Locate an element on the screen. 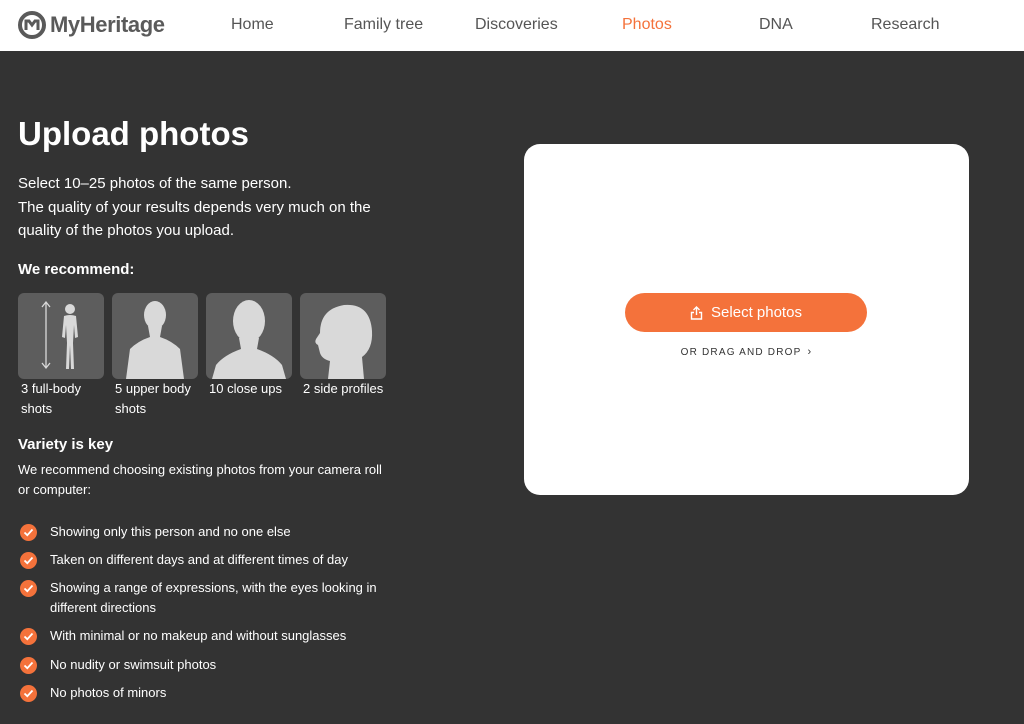 This screenshot has height=724, width=1024. checklist-text: No nudity or swimsuit photos is located at coordinates (133, 664).